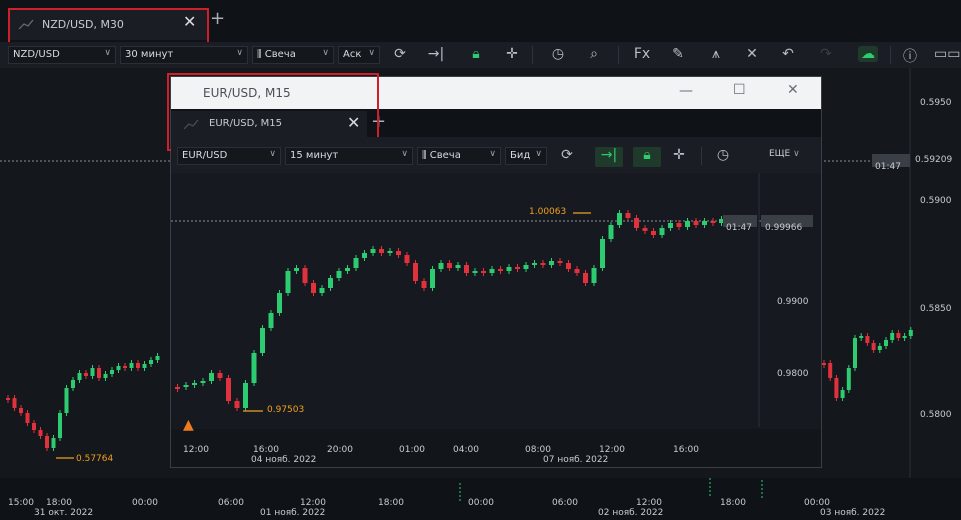  I want to click on fibonacci-icon: ⩚, so click(716, 54).